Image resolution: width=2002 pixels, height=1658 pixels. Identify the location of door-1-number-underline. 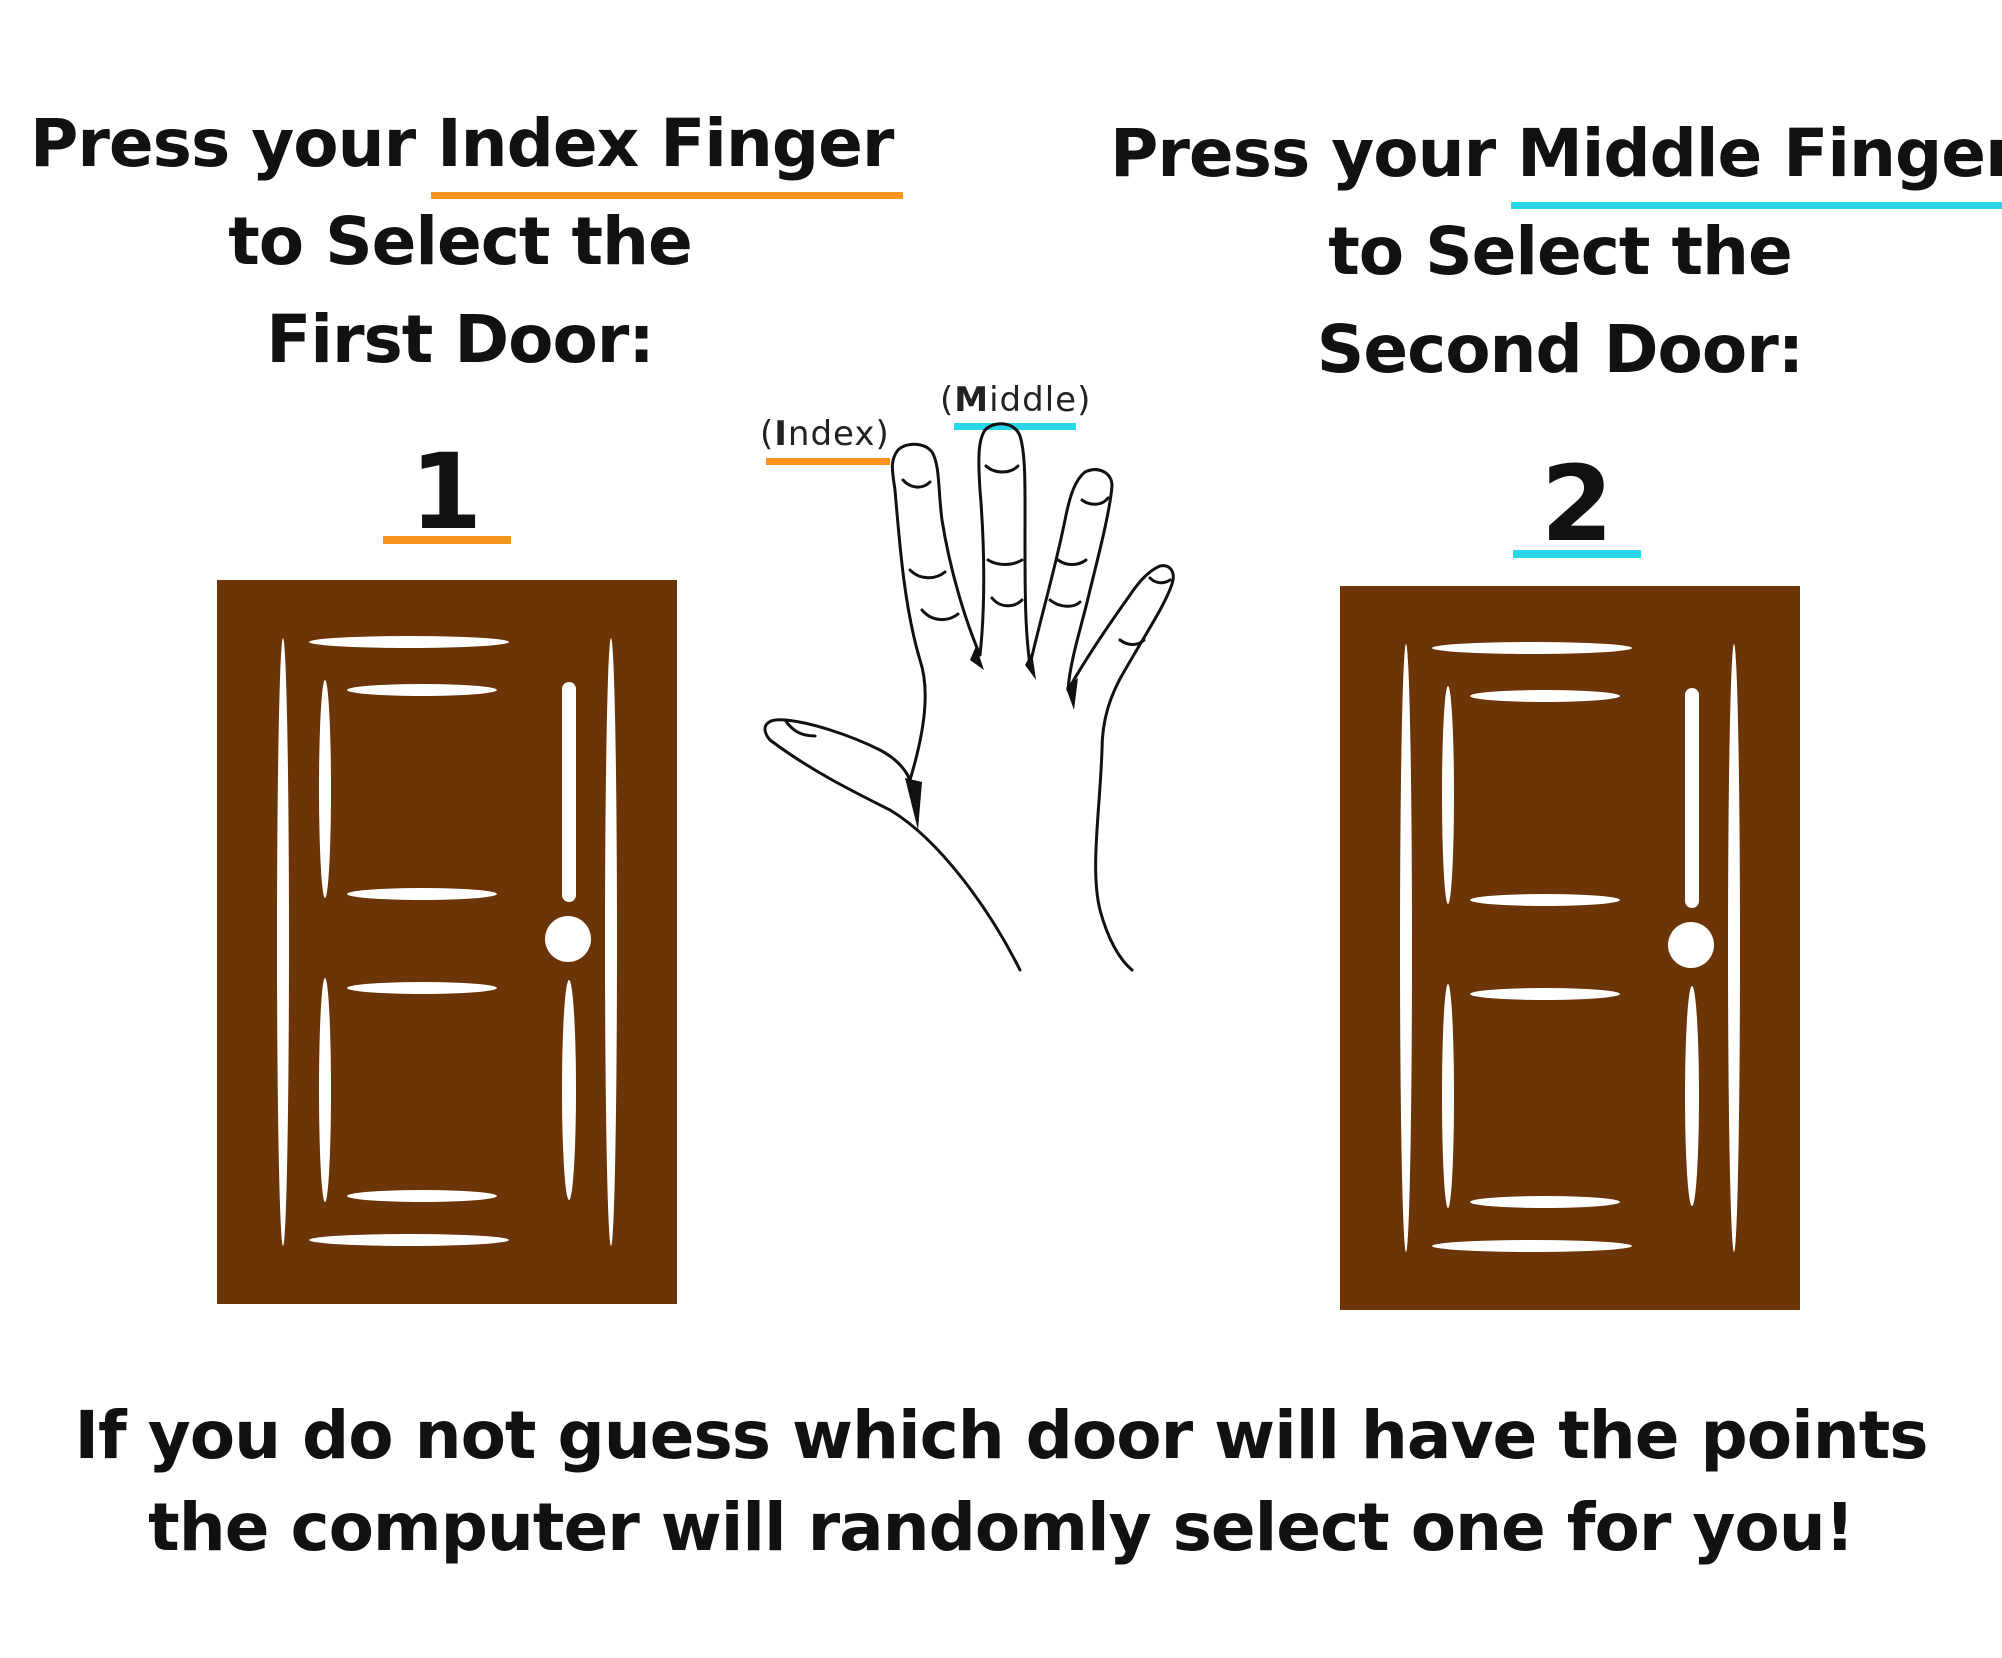
(447, 540).